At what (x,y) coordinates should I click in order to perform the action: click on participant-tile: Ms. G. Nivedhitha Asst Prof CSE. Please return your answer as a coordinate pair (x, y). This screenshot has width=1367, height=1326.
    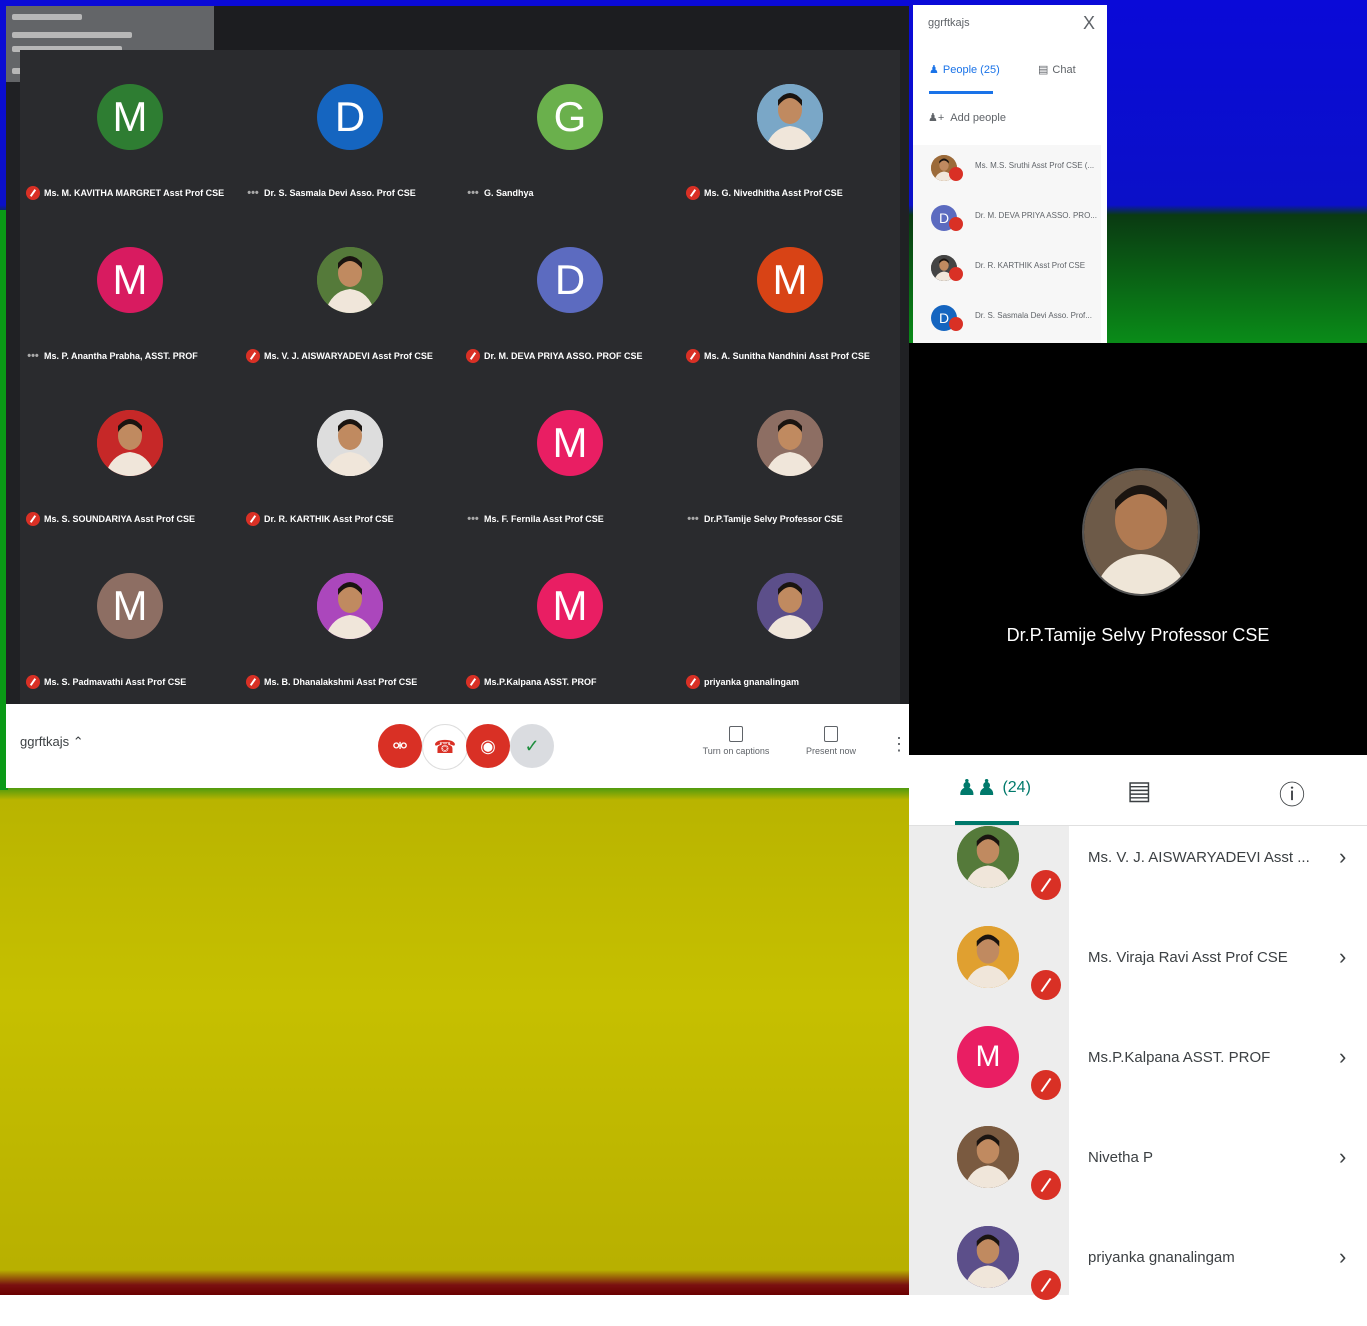
    Looking at the image, I should click on (790, 131).